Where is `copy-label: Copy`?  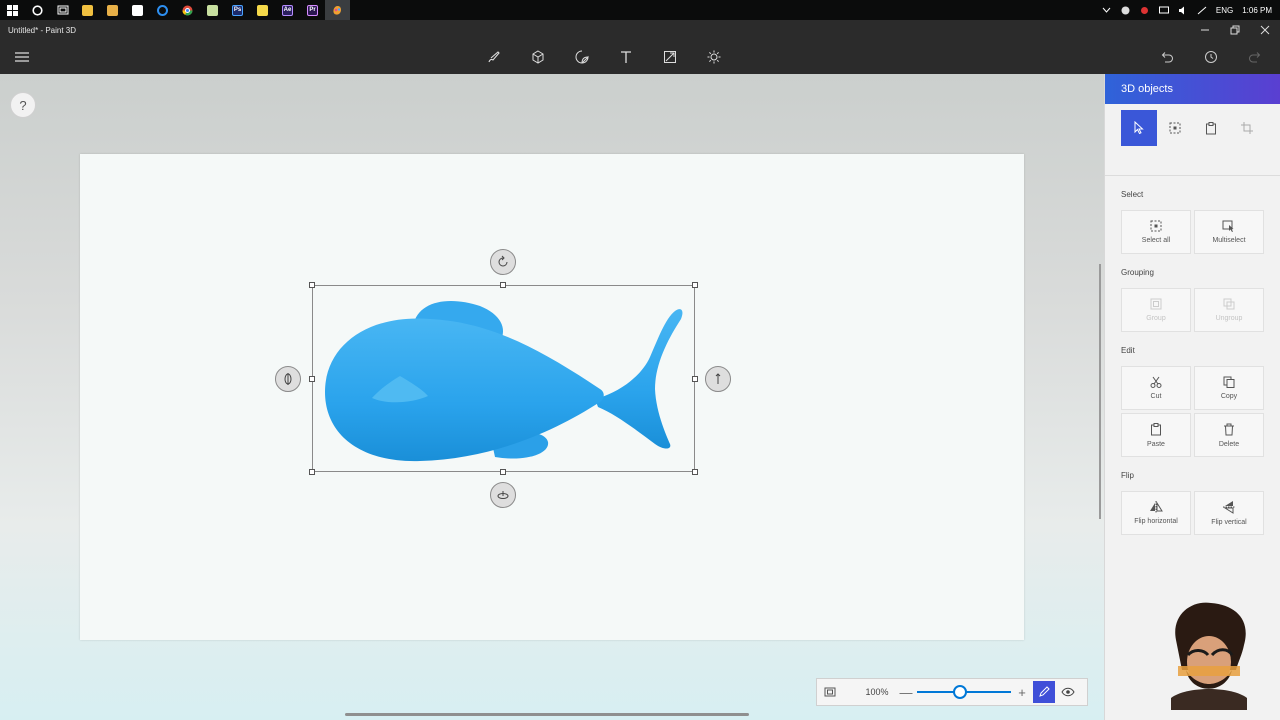
copy-label: Copy is located at coordinates (1229, 396).